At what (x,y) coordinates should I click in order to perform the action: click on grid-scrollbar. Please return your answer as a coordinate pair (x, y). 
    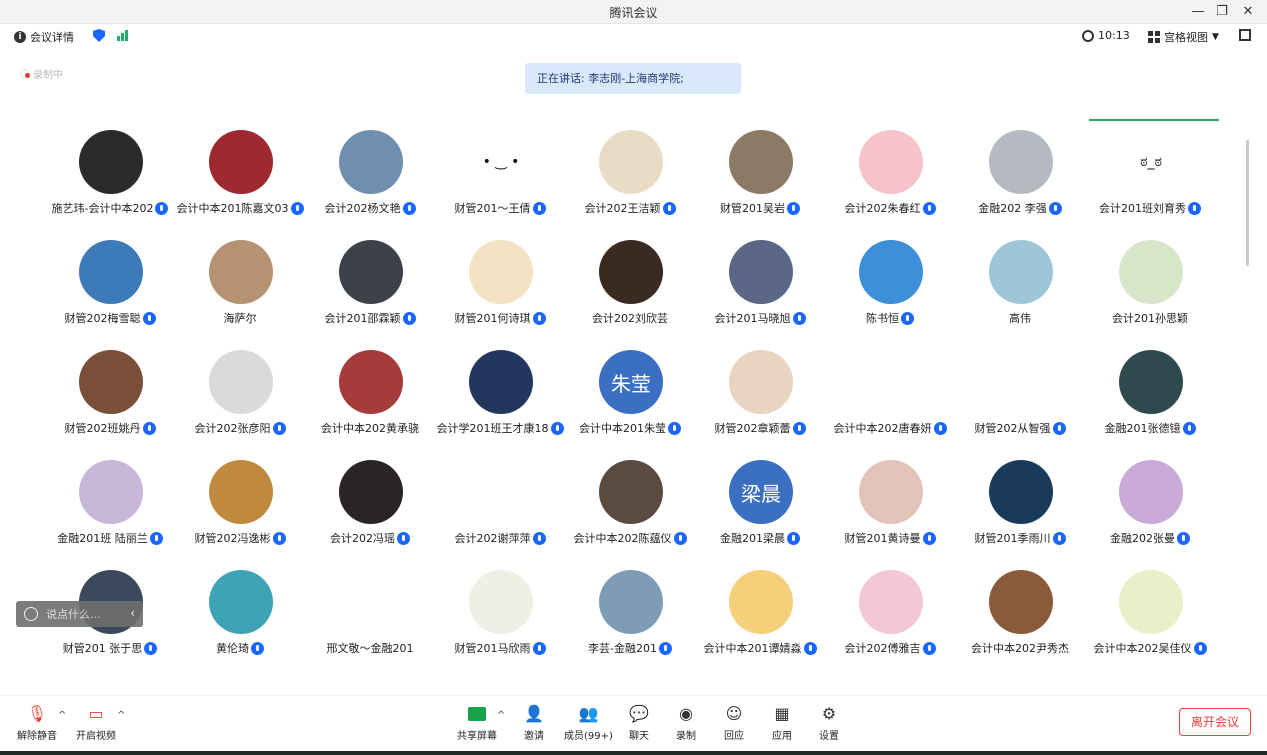
    Looking at the image, I should click on (1247, 203).